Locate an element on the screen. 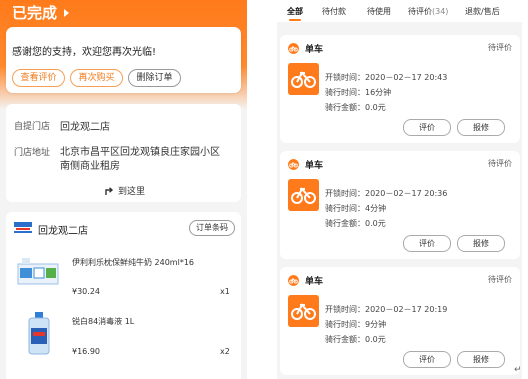 The image size is (528, 379). store-logo-icon is located at coordinates (23, 227).